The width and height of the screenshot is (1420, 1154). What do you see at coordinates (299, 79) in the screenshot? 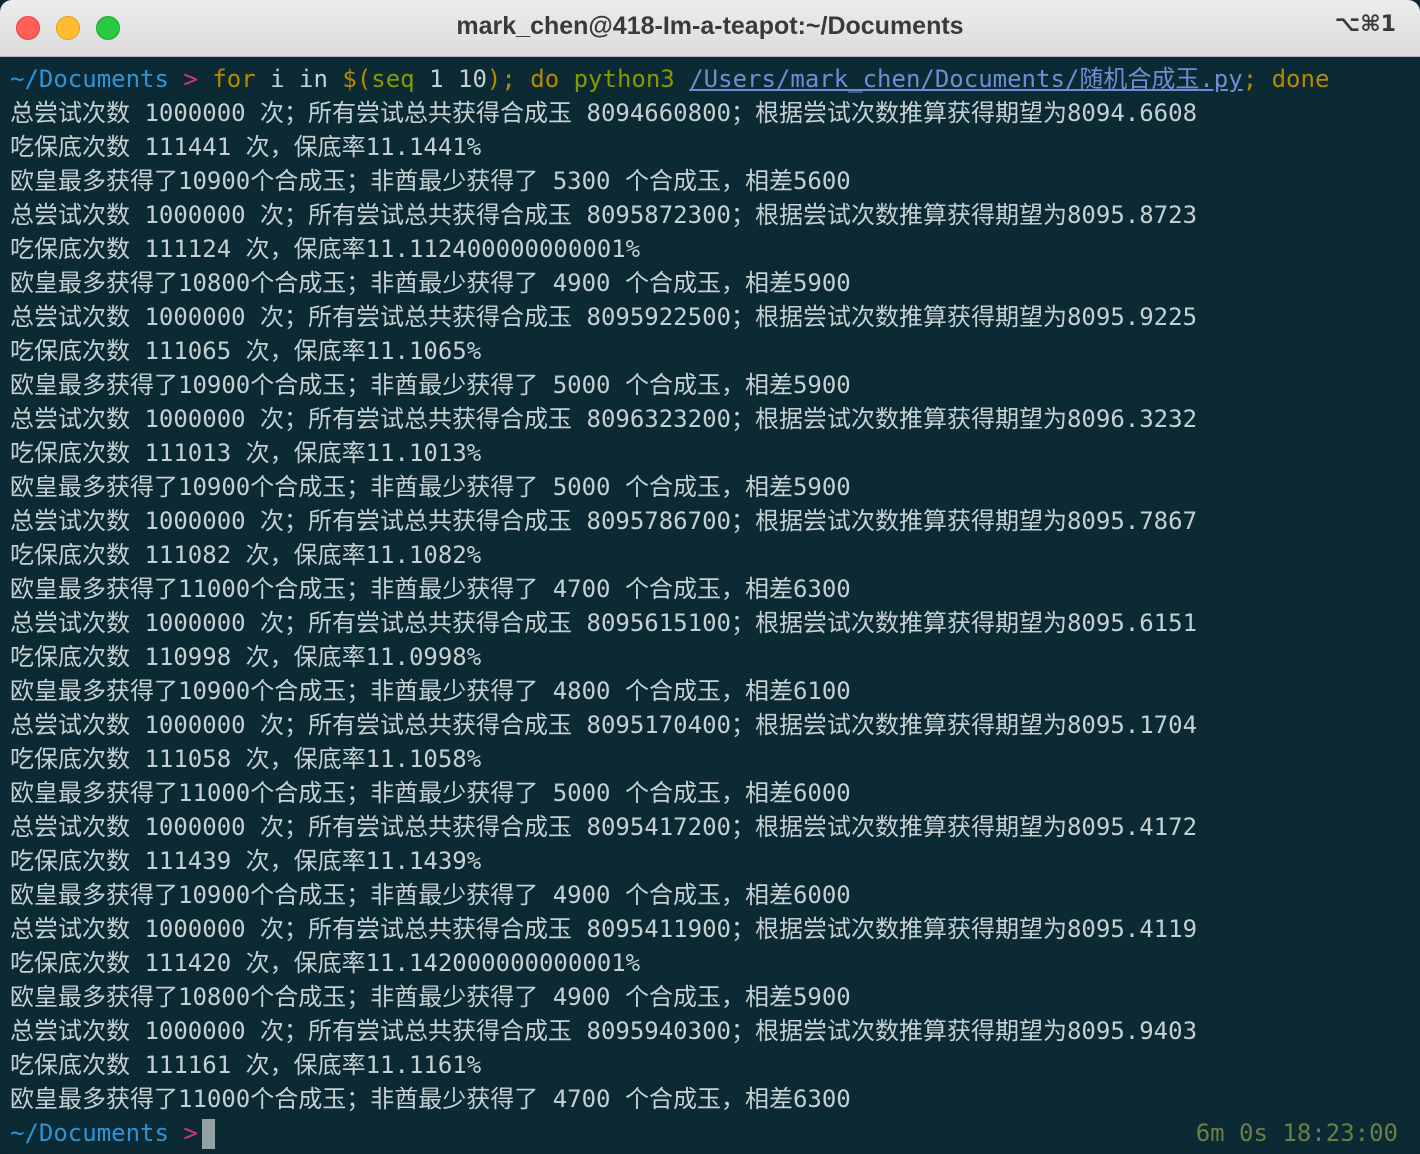
I see `loop-text: i in` at bounding box center [299, 79].